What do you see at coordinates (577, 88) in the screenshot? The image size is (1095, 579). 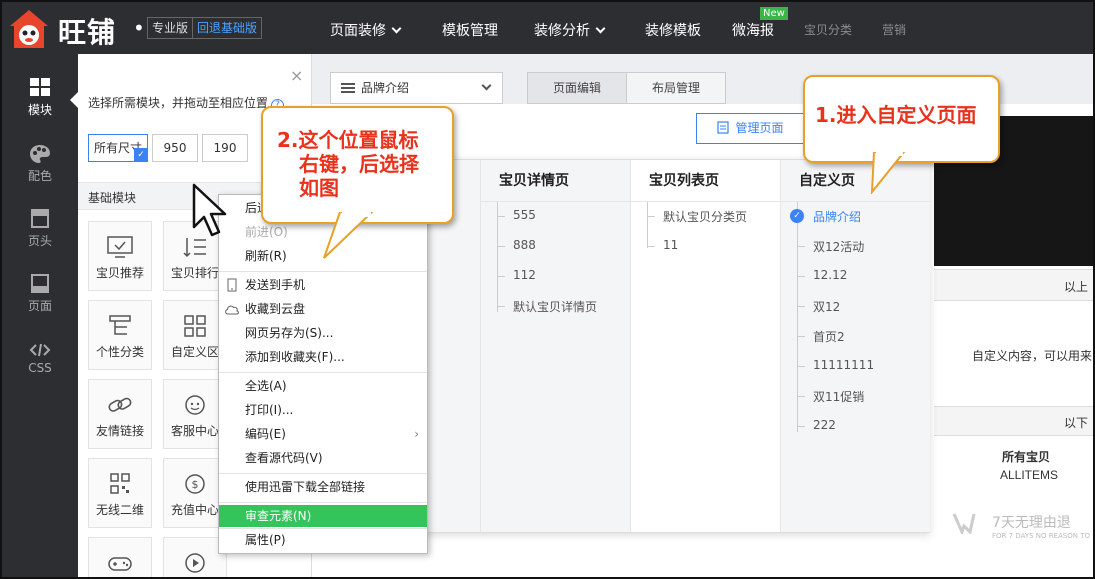 I see `tab-page-edit: 页面编辑` at bounding box center [577, 88].